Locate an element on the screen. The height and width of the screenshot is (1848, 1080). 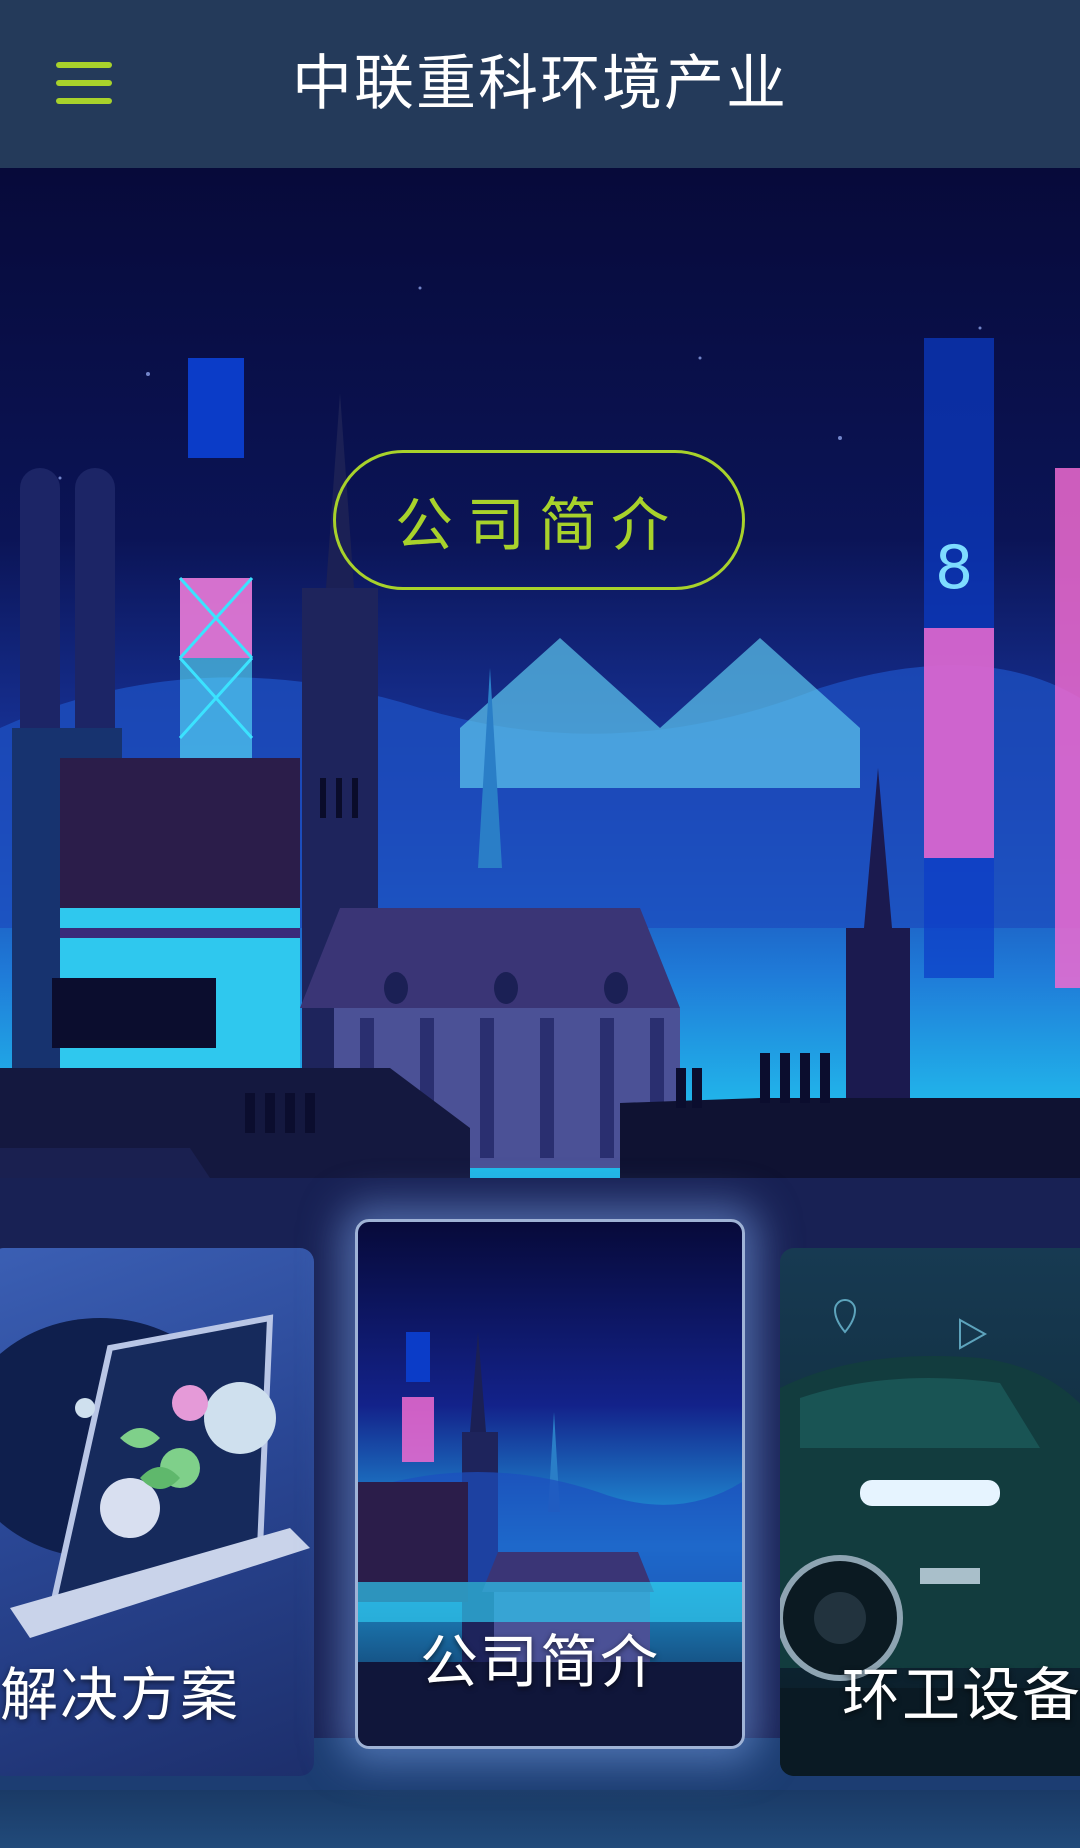
card-label-solutions: 解决方案 is located at coordinates (120, 1695).